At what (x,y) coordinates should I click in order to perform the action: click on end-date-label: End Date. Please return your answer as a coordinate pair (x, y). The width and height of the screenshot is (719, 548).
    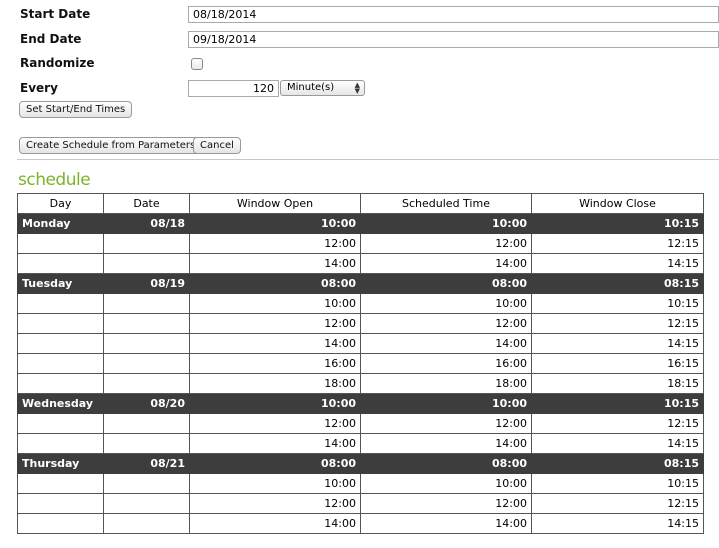
    Looking at the image, I should click on (51, 39).